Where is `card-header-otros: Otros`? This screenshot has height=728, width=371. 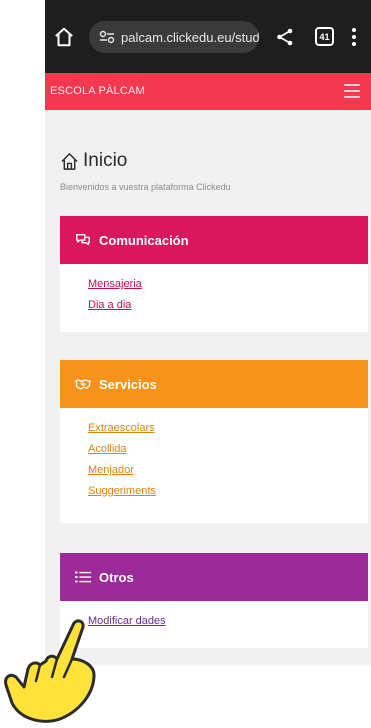 card-header-otros: Otros is located at coordinates (214, 577).